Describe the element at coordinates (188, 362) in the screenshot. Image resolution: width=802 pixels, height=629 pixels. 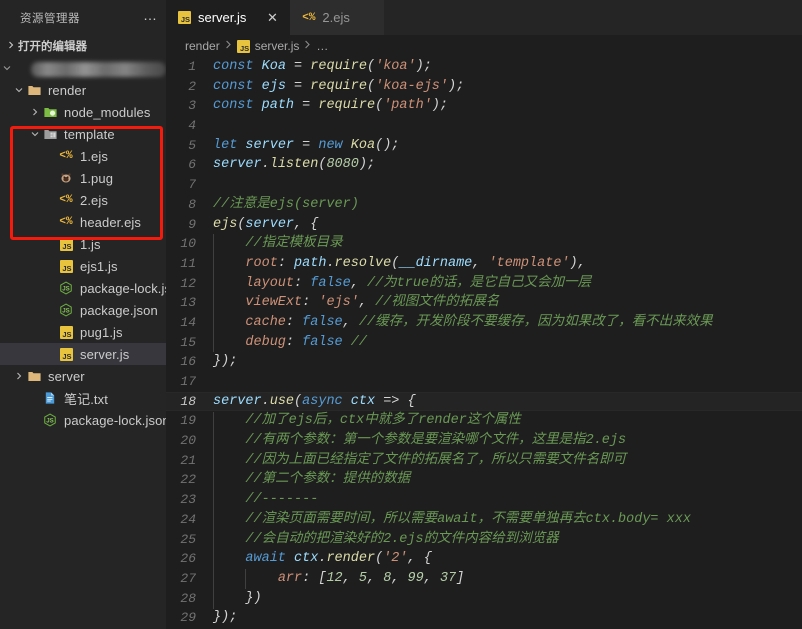
I see `line-number: 16` at that location.